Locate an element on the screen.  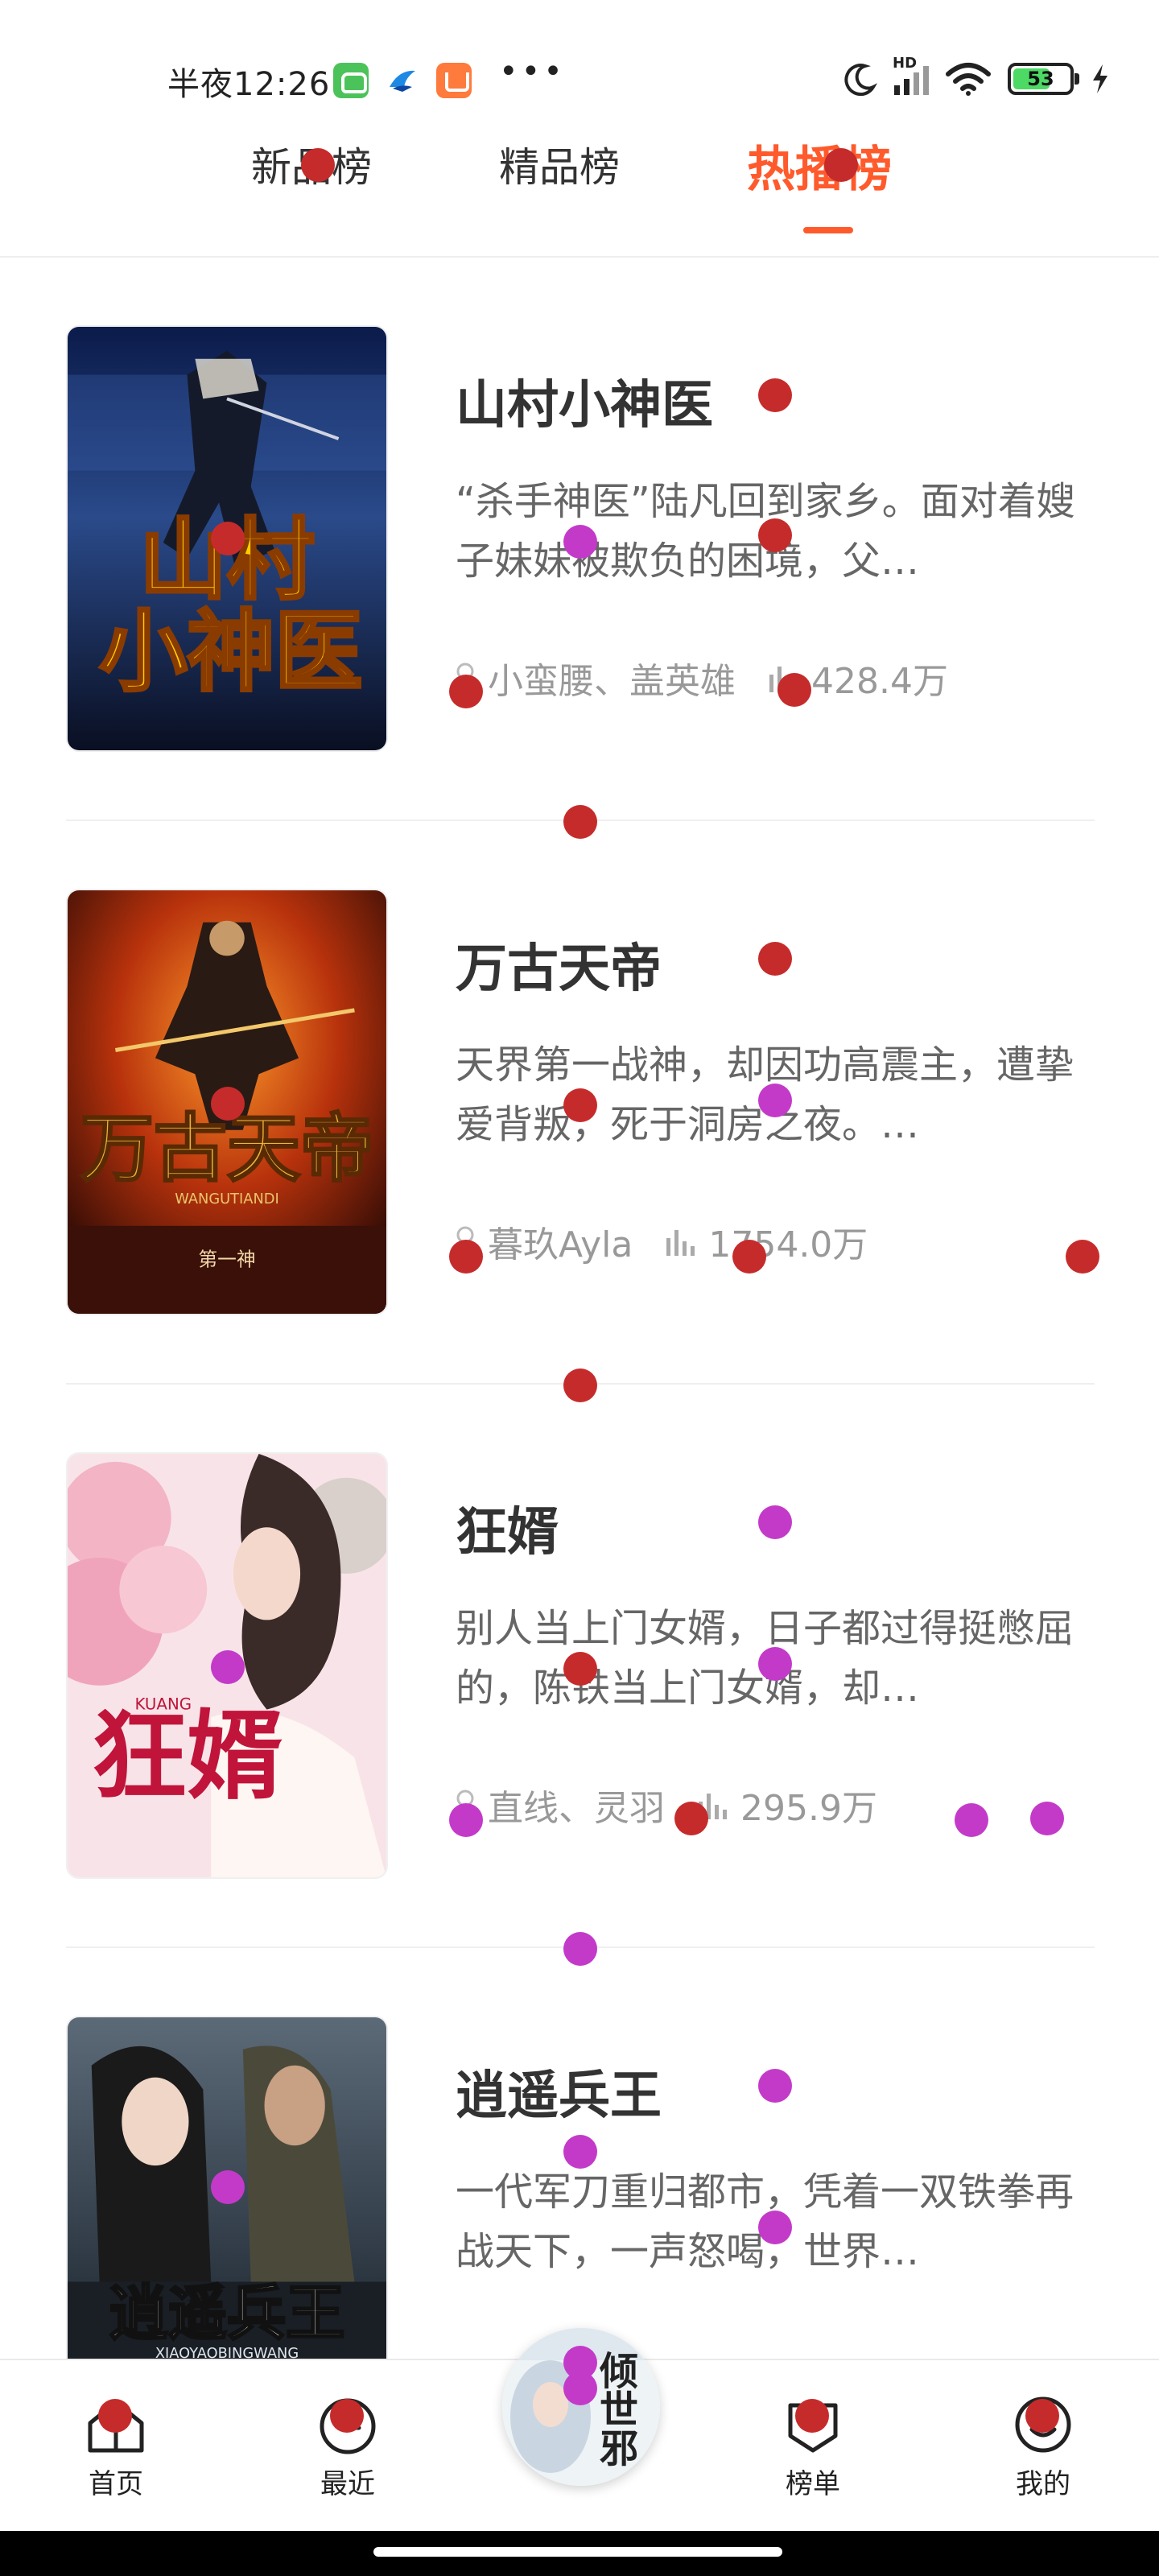
battery-icon: 53 is located at coordinates (1043, 79).